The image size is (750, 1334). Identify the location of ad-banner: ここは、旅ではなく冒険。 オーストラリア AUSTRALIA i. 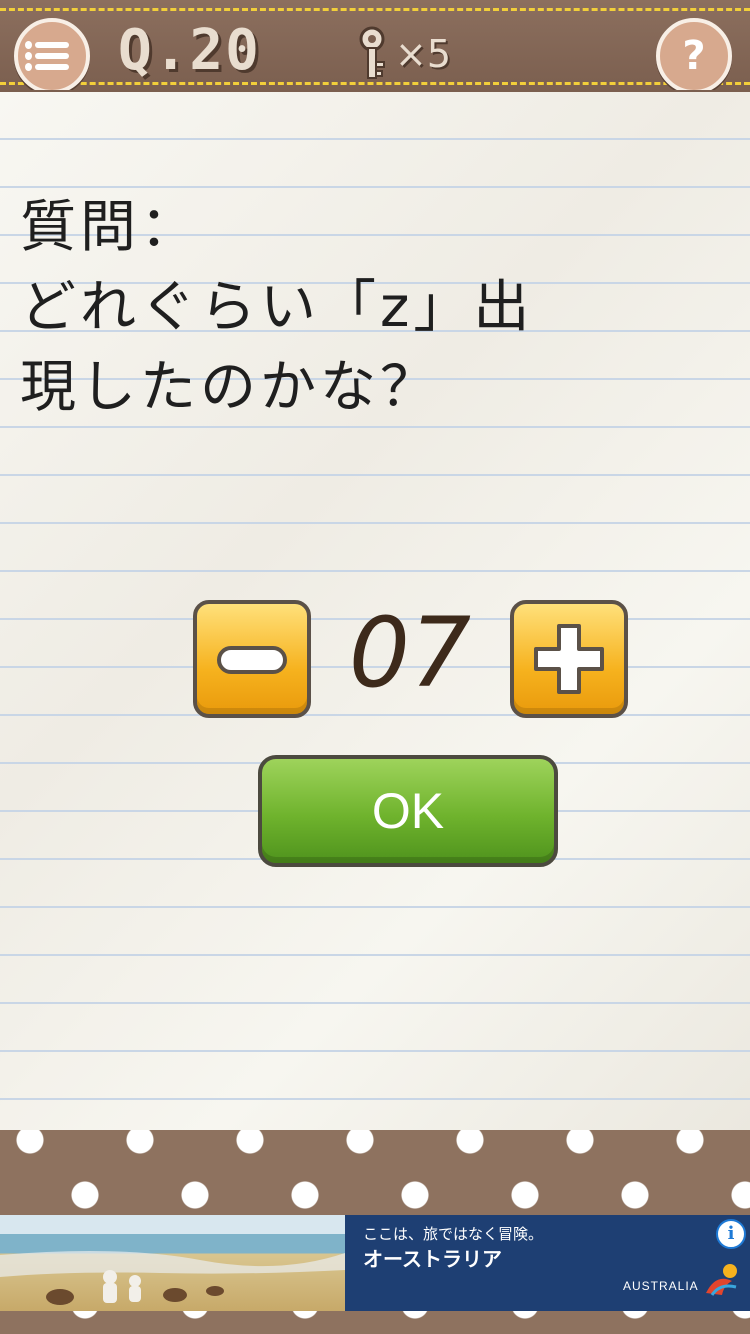
(375, 1263).